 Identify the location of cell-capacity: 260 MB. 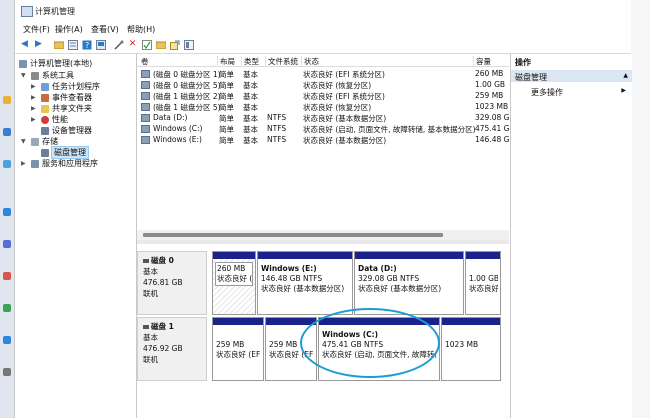
(489, 73).